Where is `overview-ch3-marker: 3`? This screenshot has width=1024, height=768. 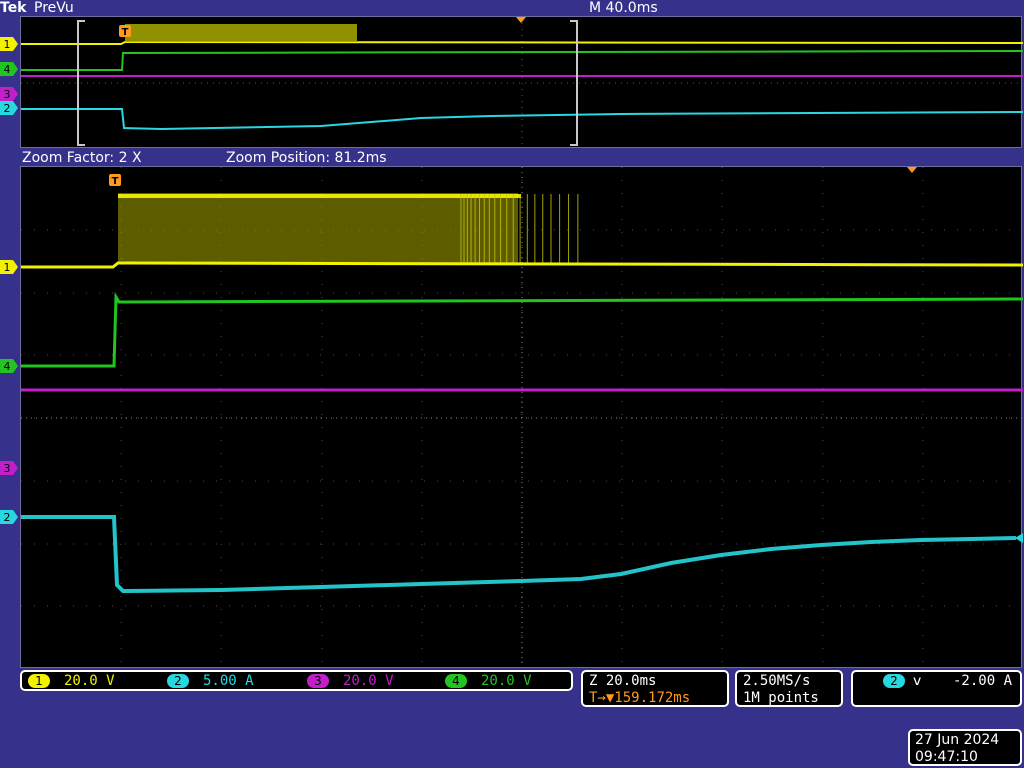 overview-ch3-marker: 3 is located at coordinates (10, 94).